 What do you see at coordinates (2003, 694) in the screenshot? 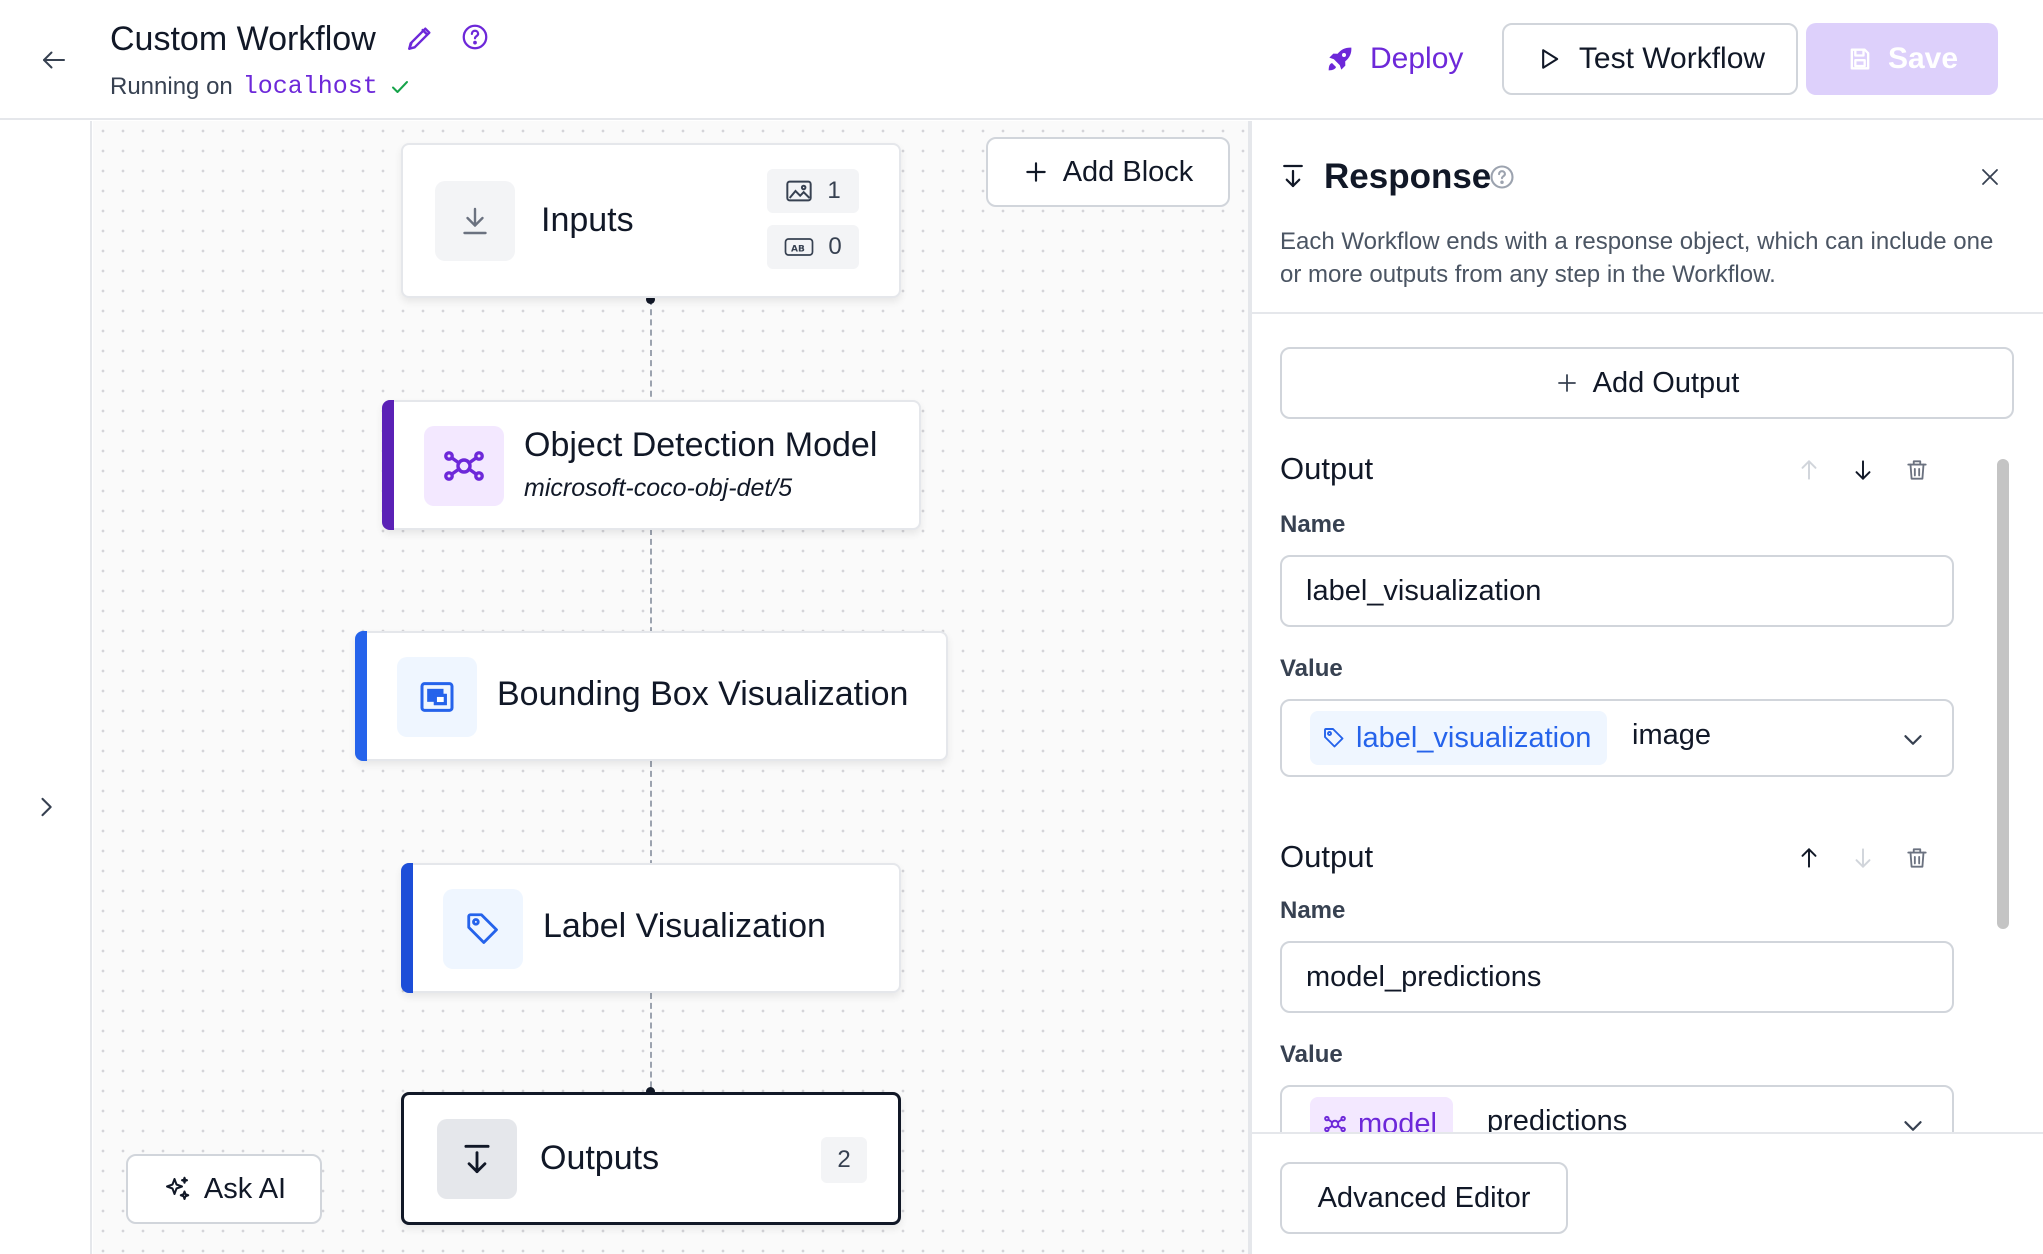
I see `outputs-scrollbar` at bounding box center [2003, 694].